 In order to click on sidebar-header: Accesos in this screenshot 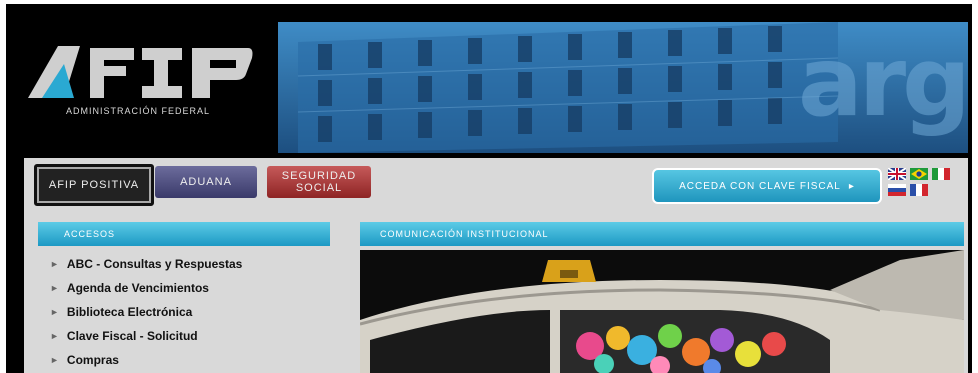, I will do `click(184, 234)`.